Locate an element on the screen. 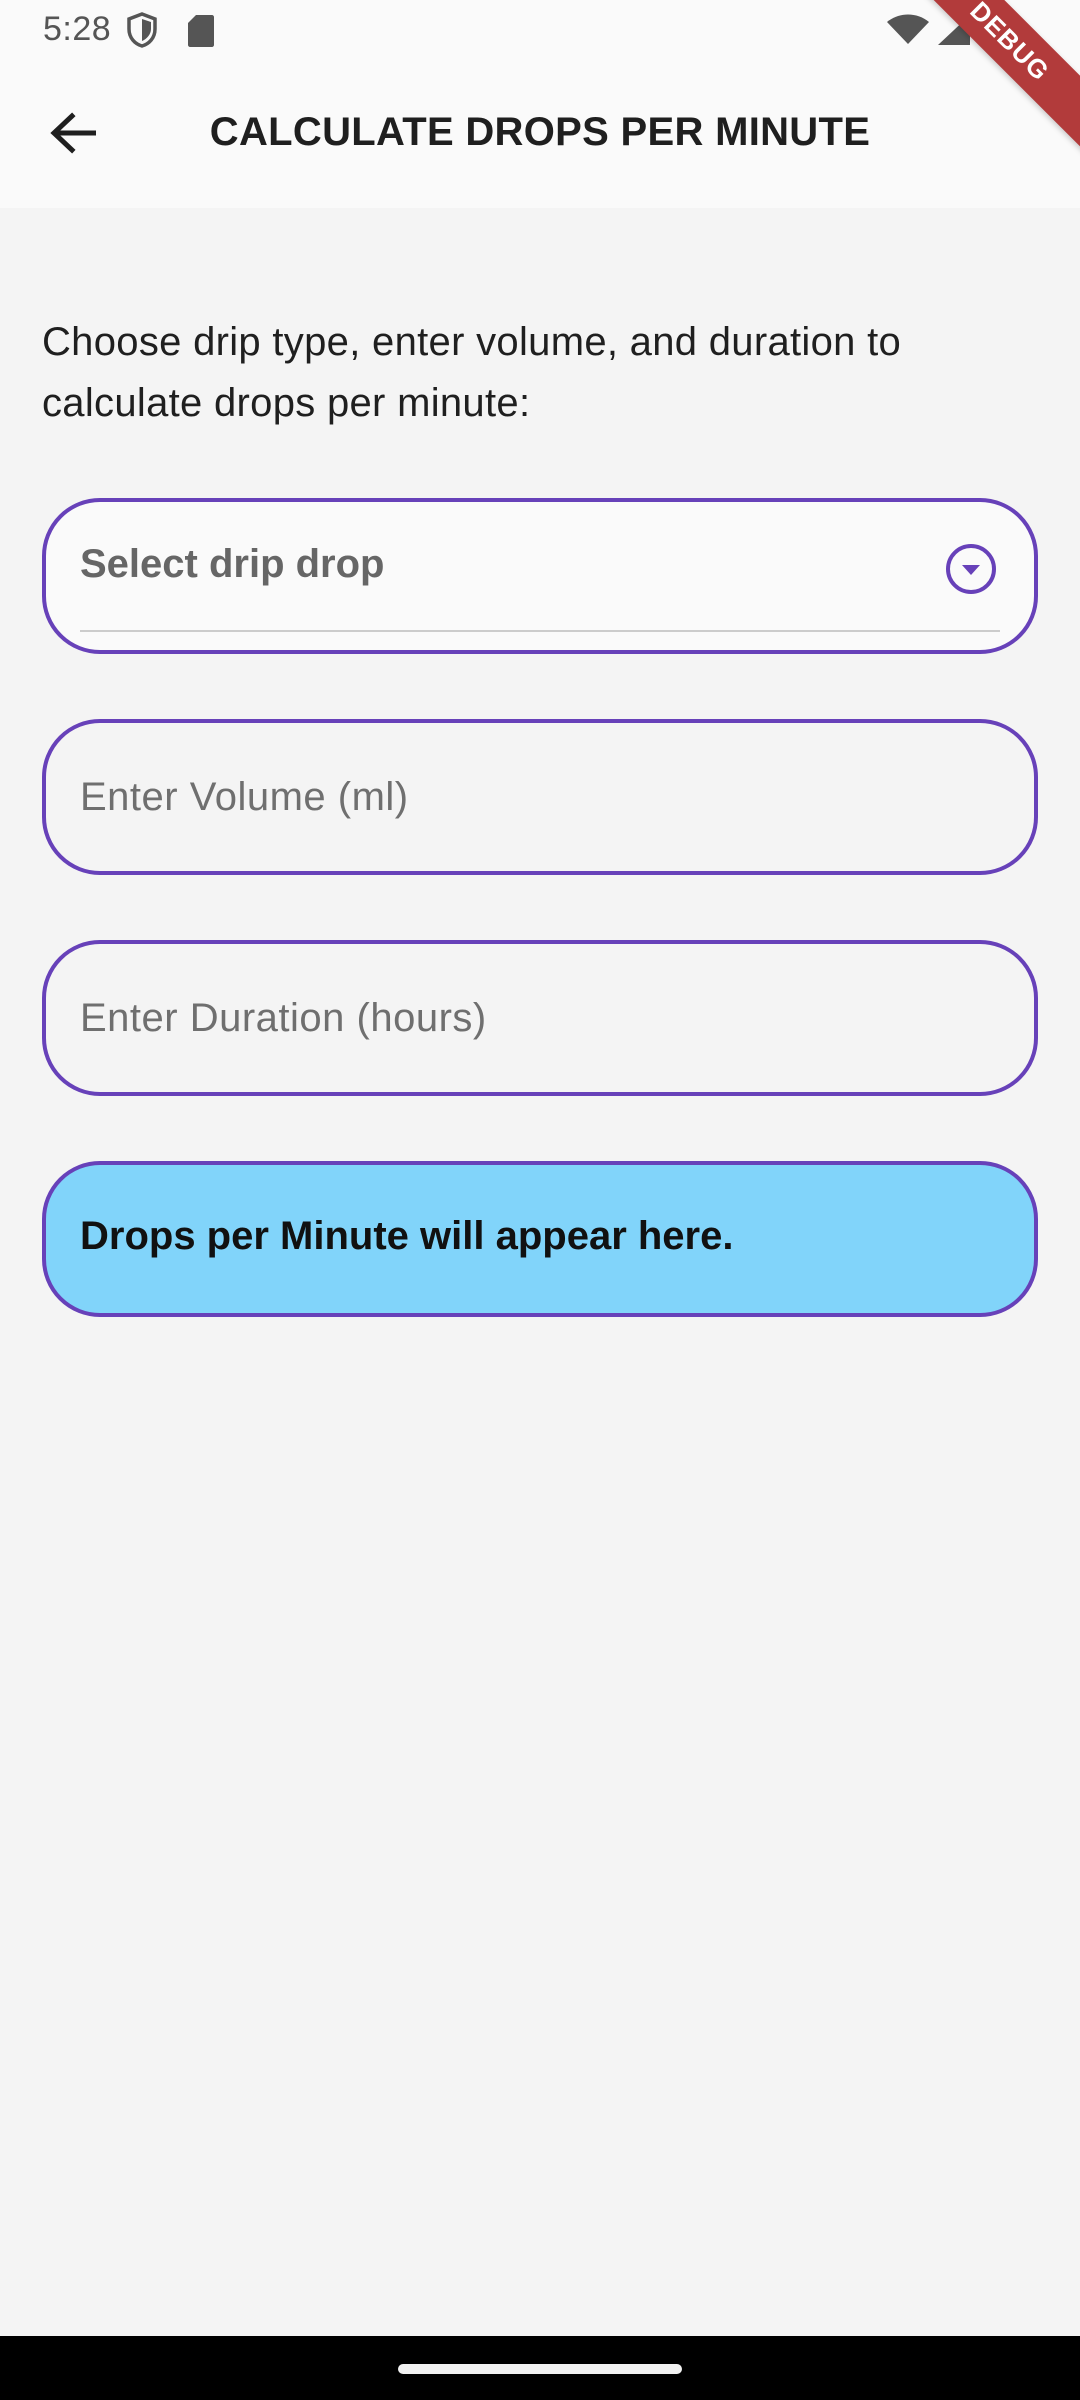  navigation-bar is located at coordinates (540, 2368).